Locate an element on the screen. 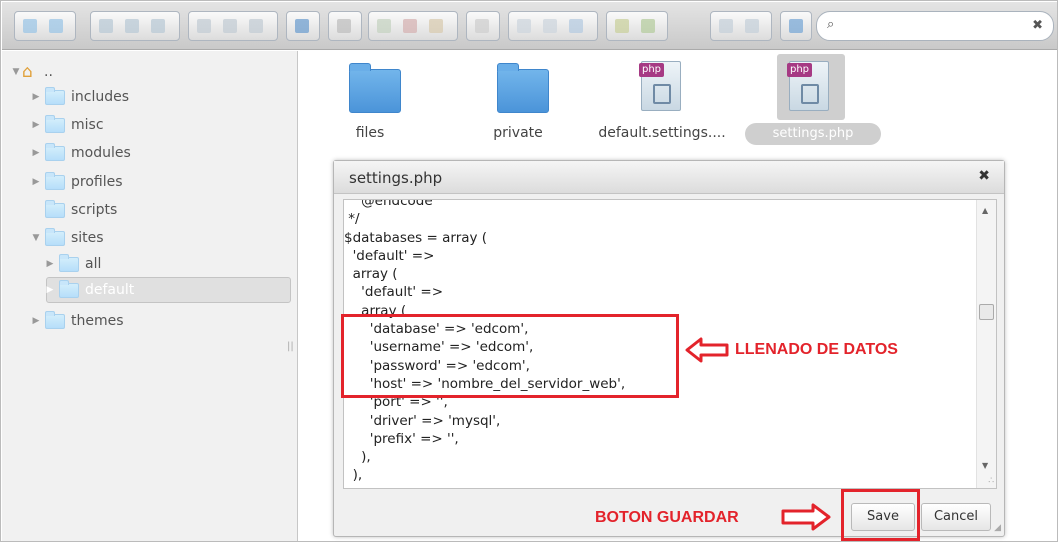  help-group is located at coordinates (796, 26).